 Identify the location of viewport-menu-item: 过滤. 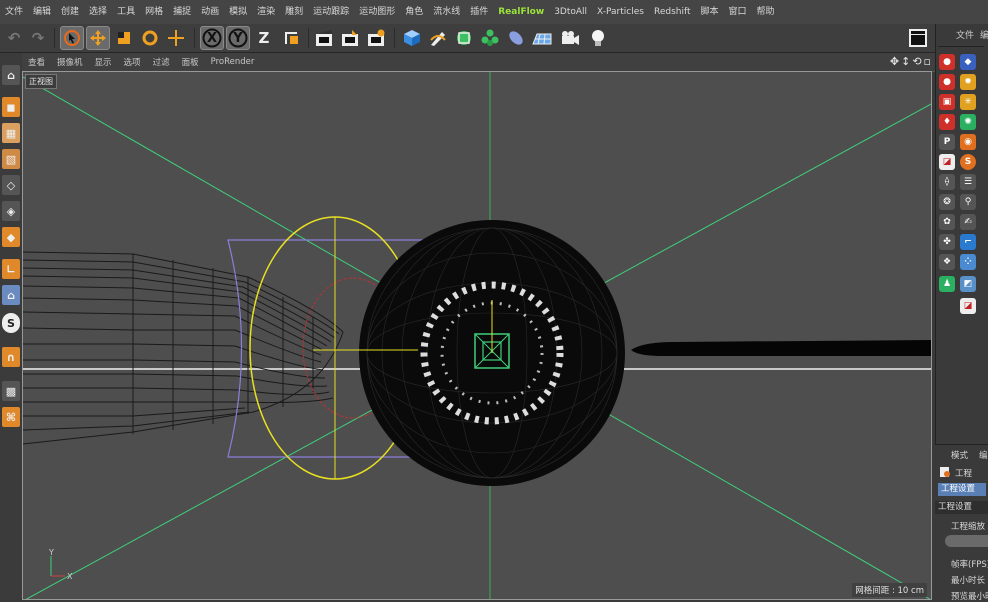
(161, 62).